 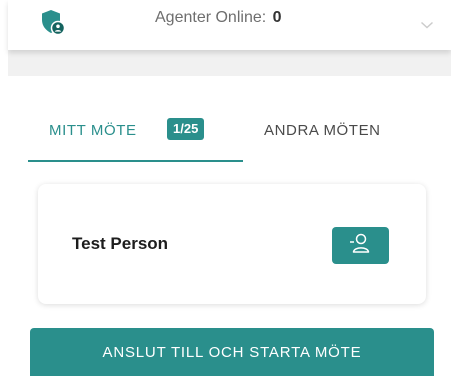 I want to click on person-icon, so click(x=361, y=245).